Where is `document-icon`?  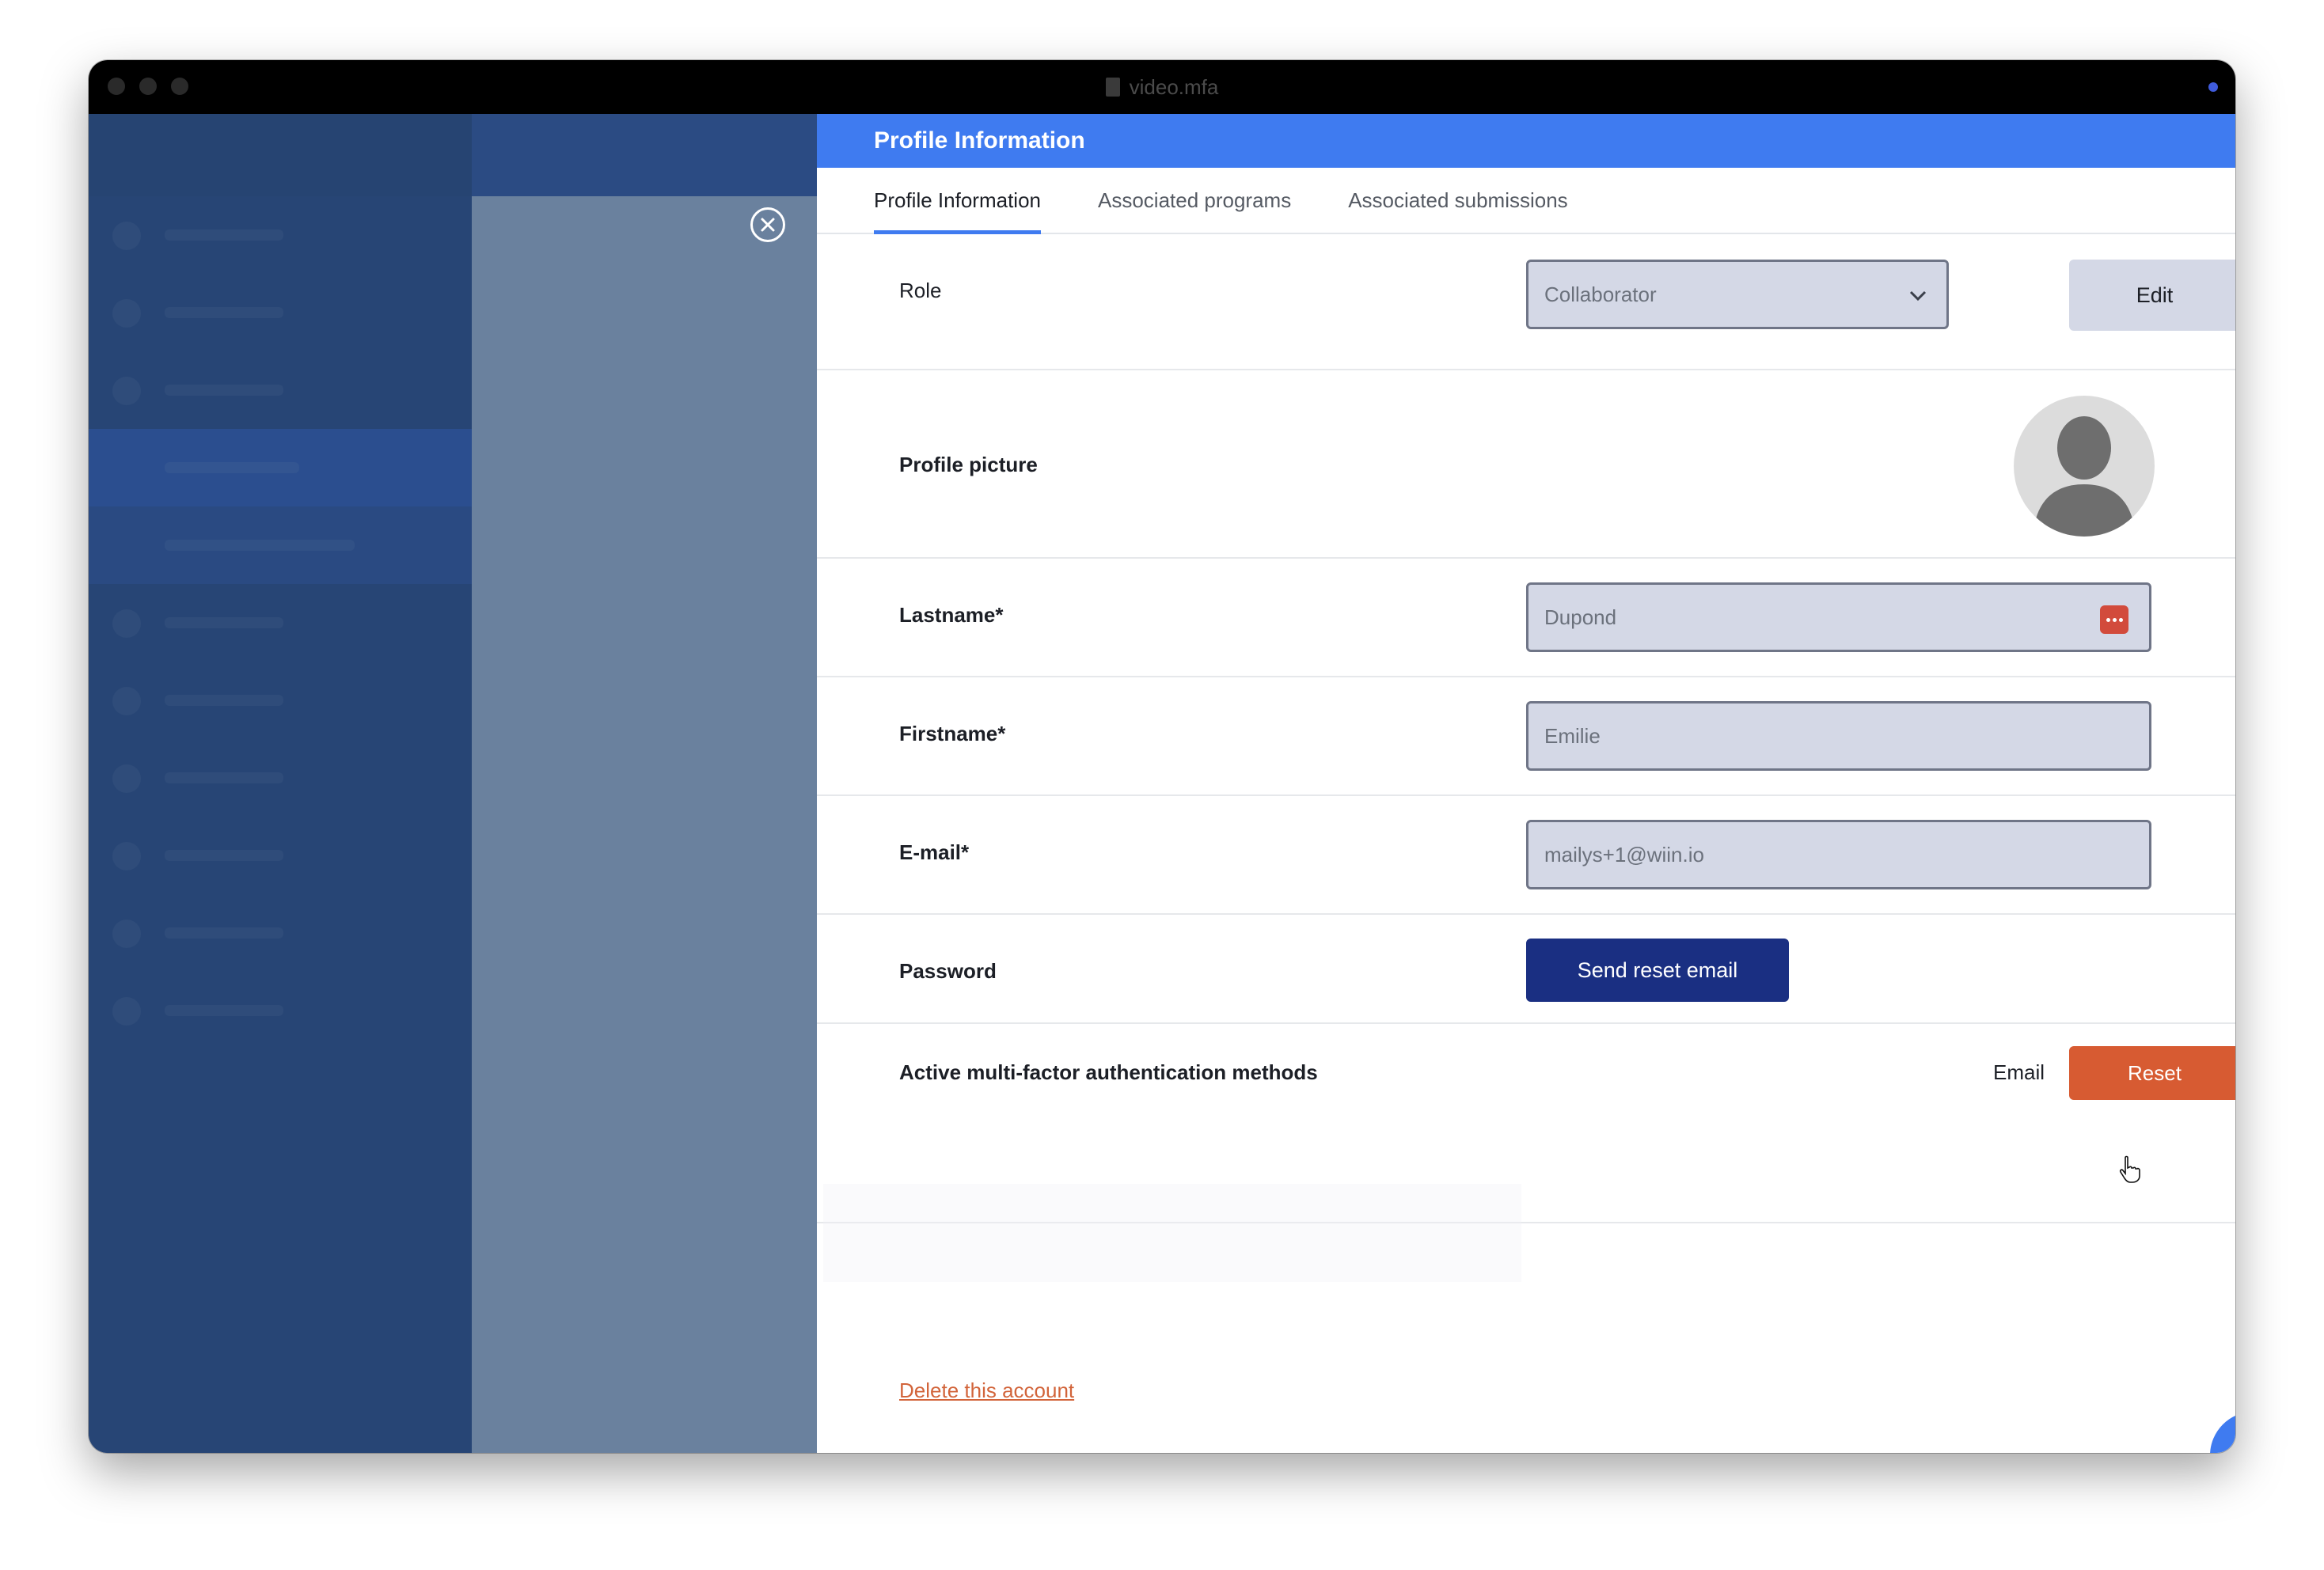 document-icon is located at coordinates (1112, 87).